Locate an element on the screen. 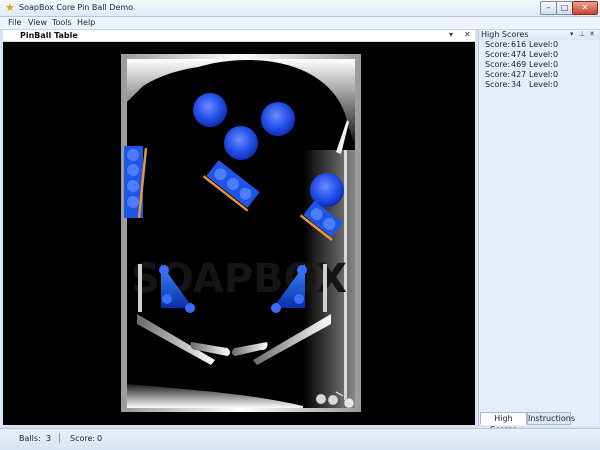 This screenshot has height=450, width=600. pin-icon: ⊥ is located at coordinates (582, 34).